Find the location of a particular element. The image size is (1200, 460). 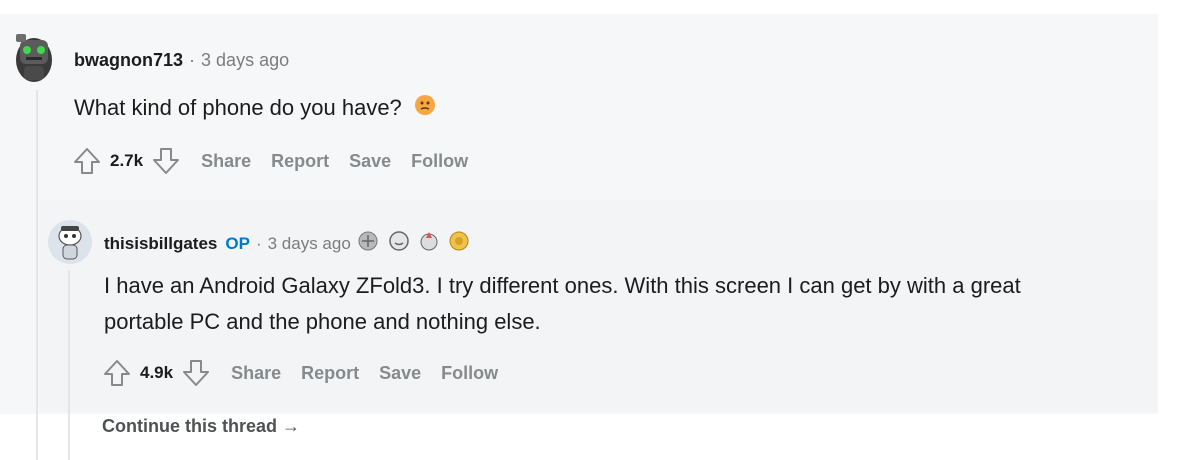

comment-meta: thisisbillgates OP · 3 days ago is located at coordinates (290, 243).